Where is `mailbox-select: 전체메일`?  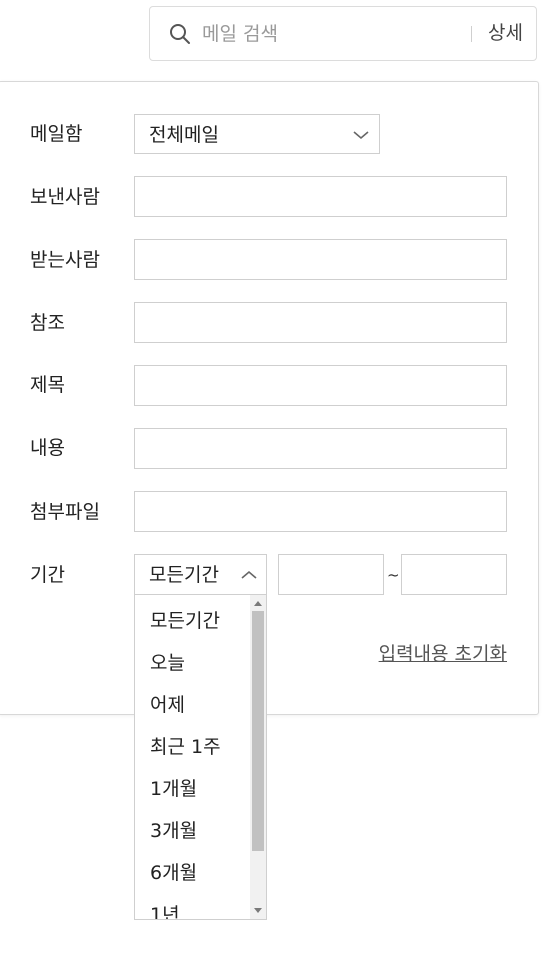
mailbox-select: 전체메일 is located at coordinates (257, 134).